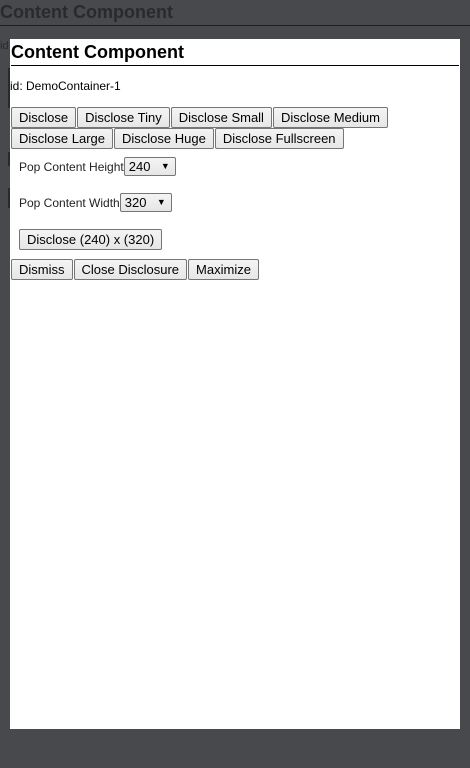 The width and height of the screenshot is (470, 768). What do you see at coordinates (97, 52) in the screenshot?
I see `panel-title: Content Component` at bounding box center [97, 52].